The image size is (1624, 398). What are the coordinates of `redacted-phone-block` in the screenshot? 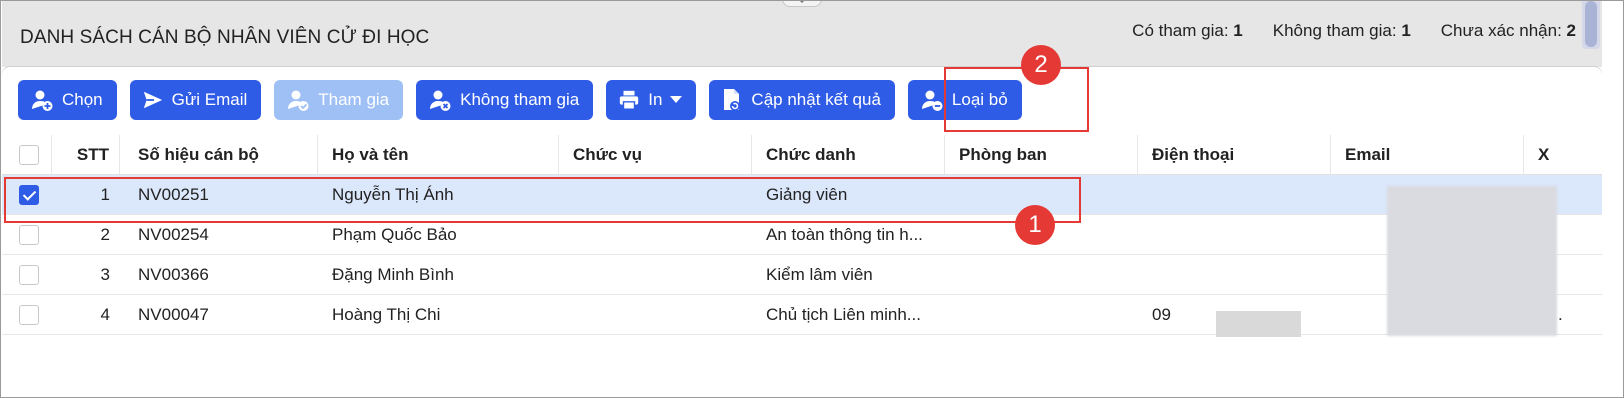 It's located at (1258, 324).